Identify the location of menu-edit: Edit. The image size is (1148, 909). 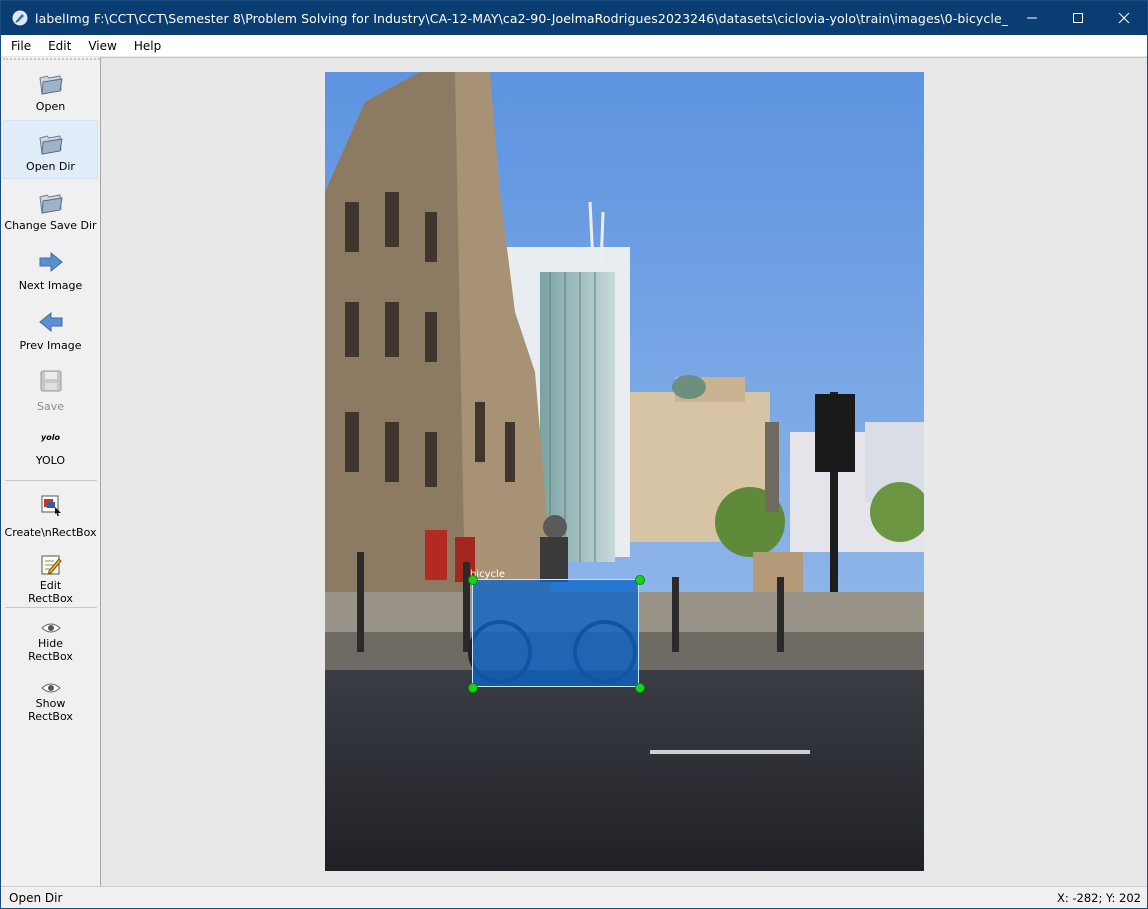
(59, 46).